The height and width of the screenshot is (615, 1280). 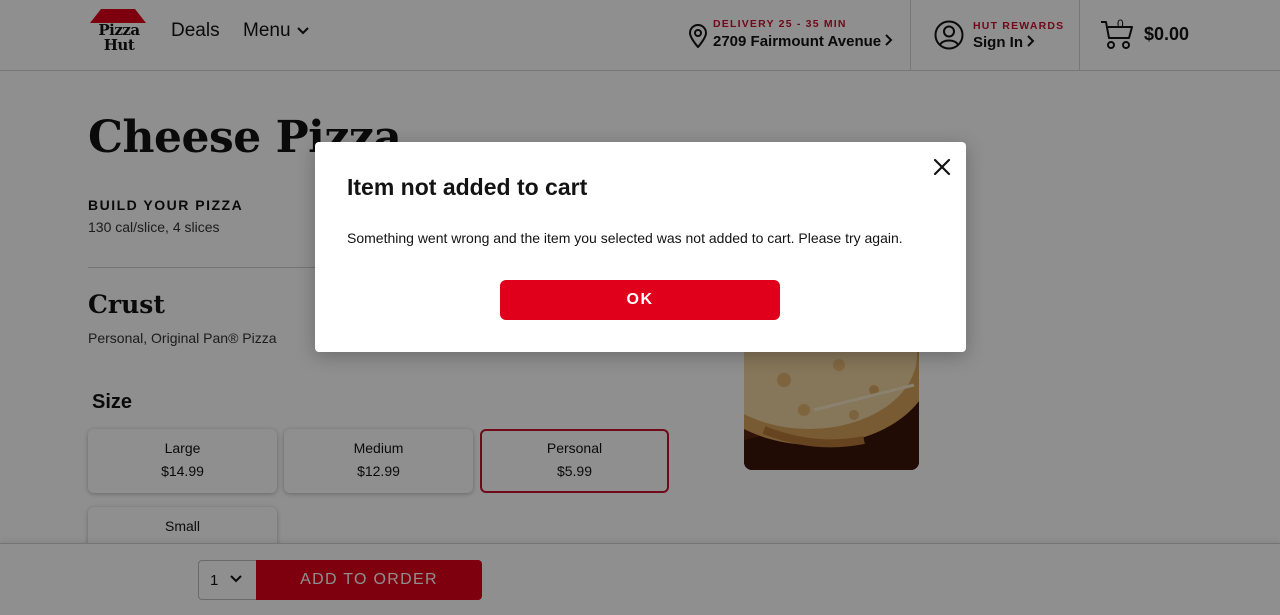 I want to click on dialog-title: Item not added to cart, so click(x=467, y=187).